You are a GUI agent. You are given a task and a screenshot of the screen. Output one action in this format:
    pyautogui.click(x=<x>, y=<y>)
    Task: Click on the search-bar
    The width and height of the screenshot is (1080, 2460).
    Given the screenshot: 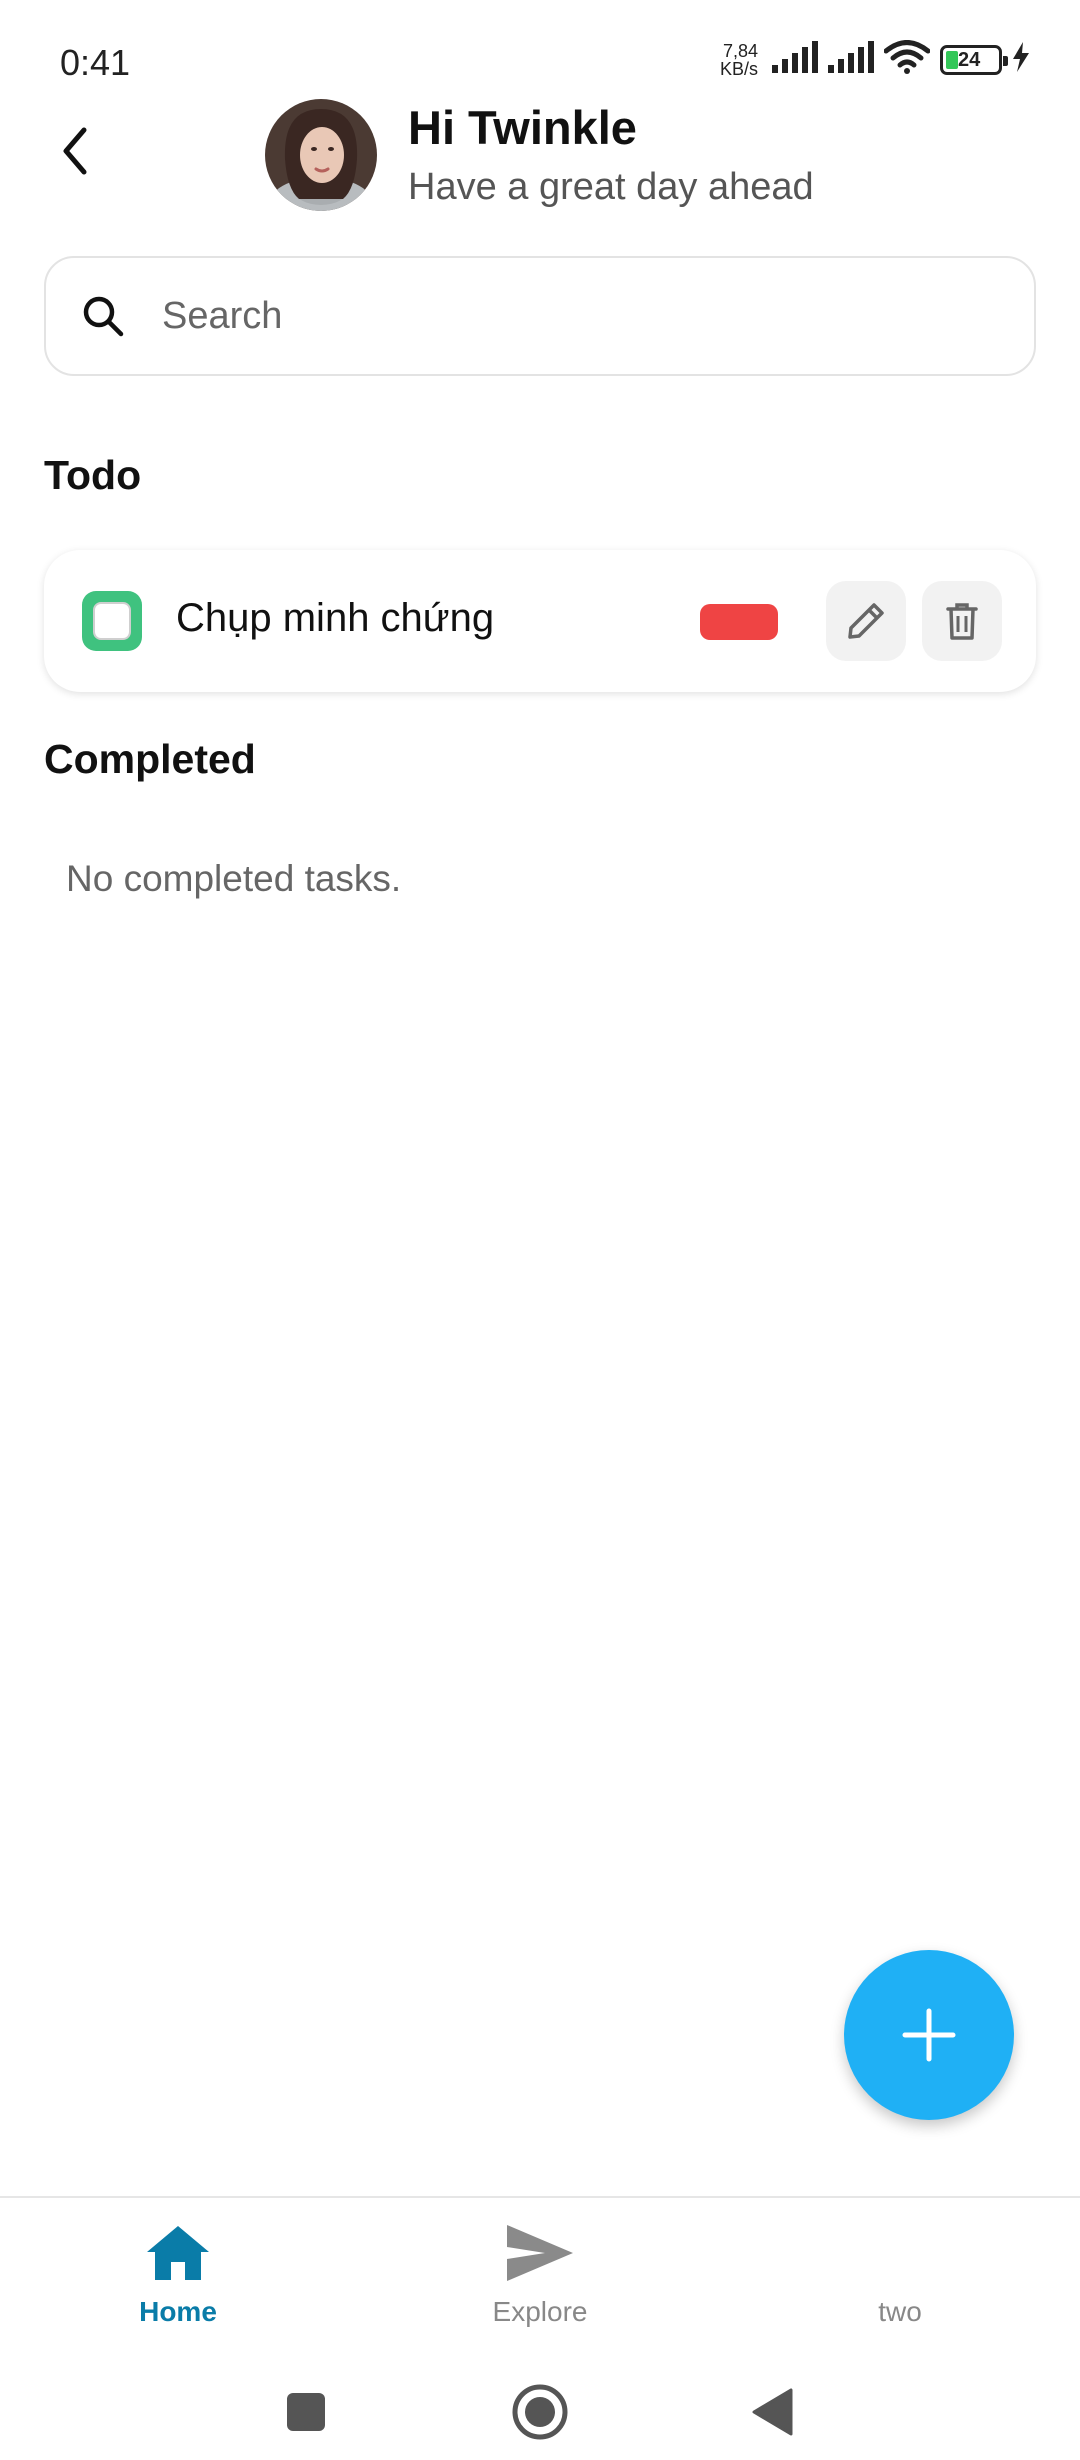 What is the action you would take?
    pyautogui.click(x=540, y=316)
    